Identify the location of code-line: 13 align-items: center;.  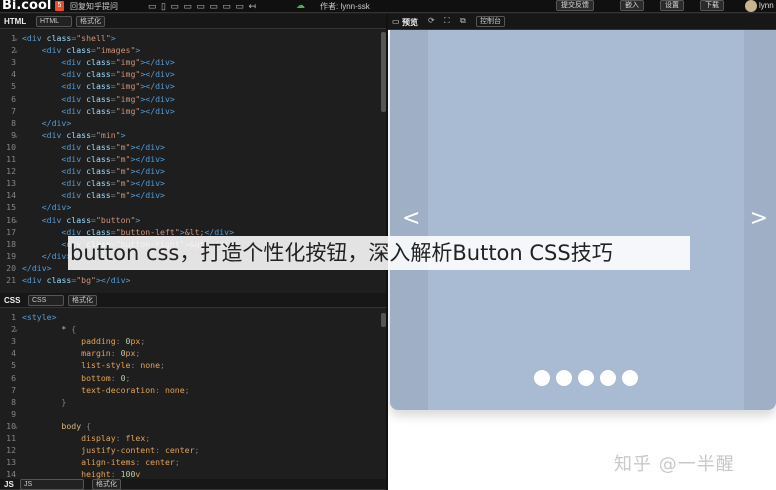
(190, 462).